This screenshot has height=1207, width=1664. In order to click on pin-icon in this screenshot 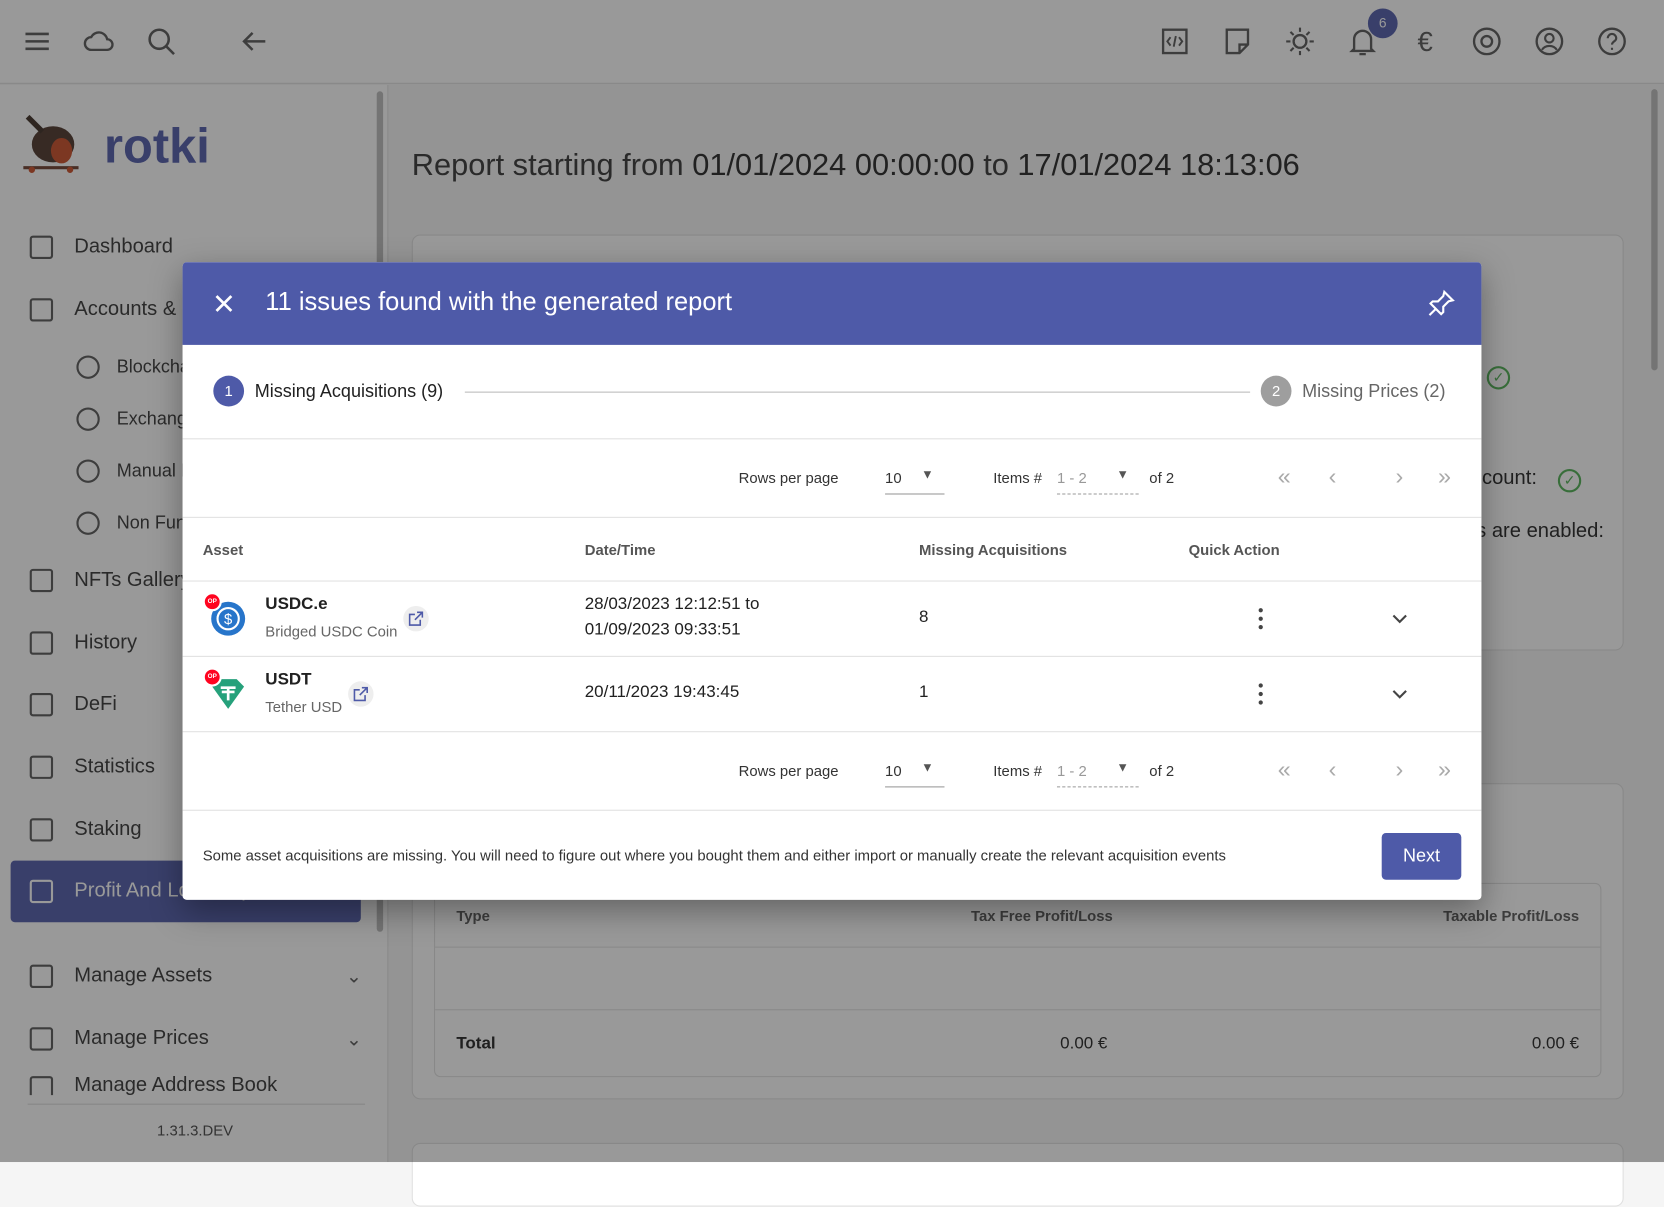, I will do `click(1441, 304)`.